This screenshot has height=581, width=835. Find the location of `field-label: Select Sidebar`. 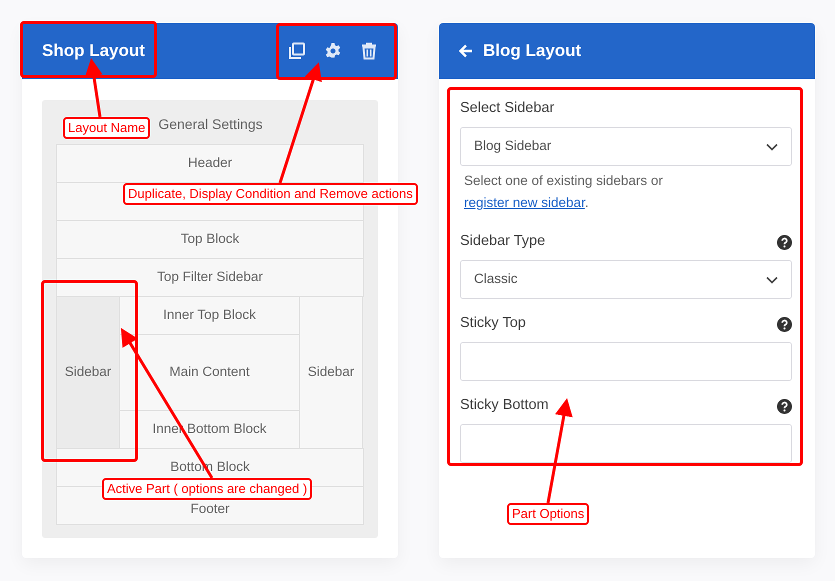

field-label: Select Sidebar is located at coordinates (507, 108).